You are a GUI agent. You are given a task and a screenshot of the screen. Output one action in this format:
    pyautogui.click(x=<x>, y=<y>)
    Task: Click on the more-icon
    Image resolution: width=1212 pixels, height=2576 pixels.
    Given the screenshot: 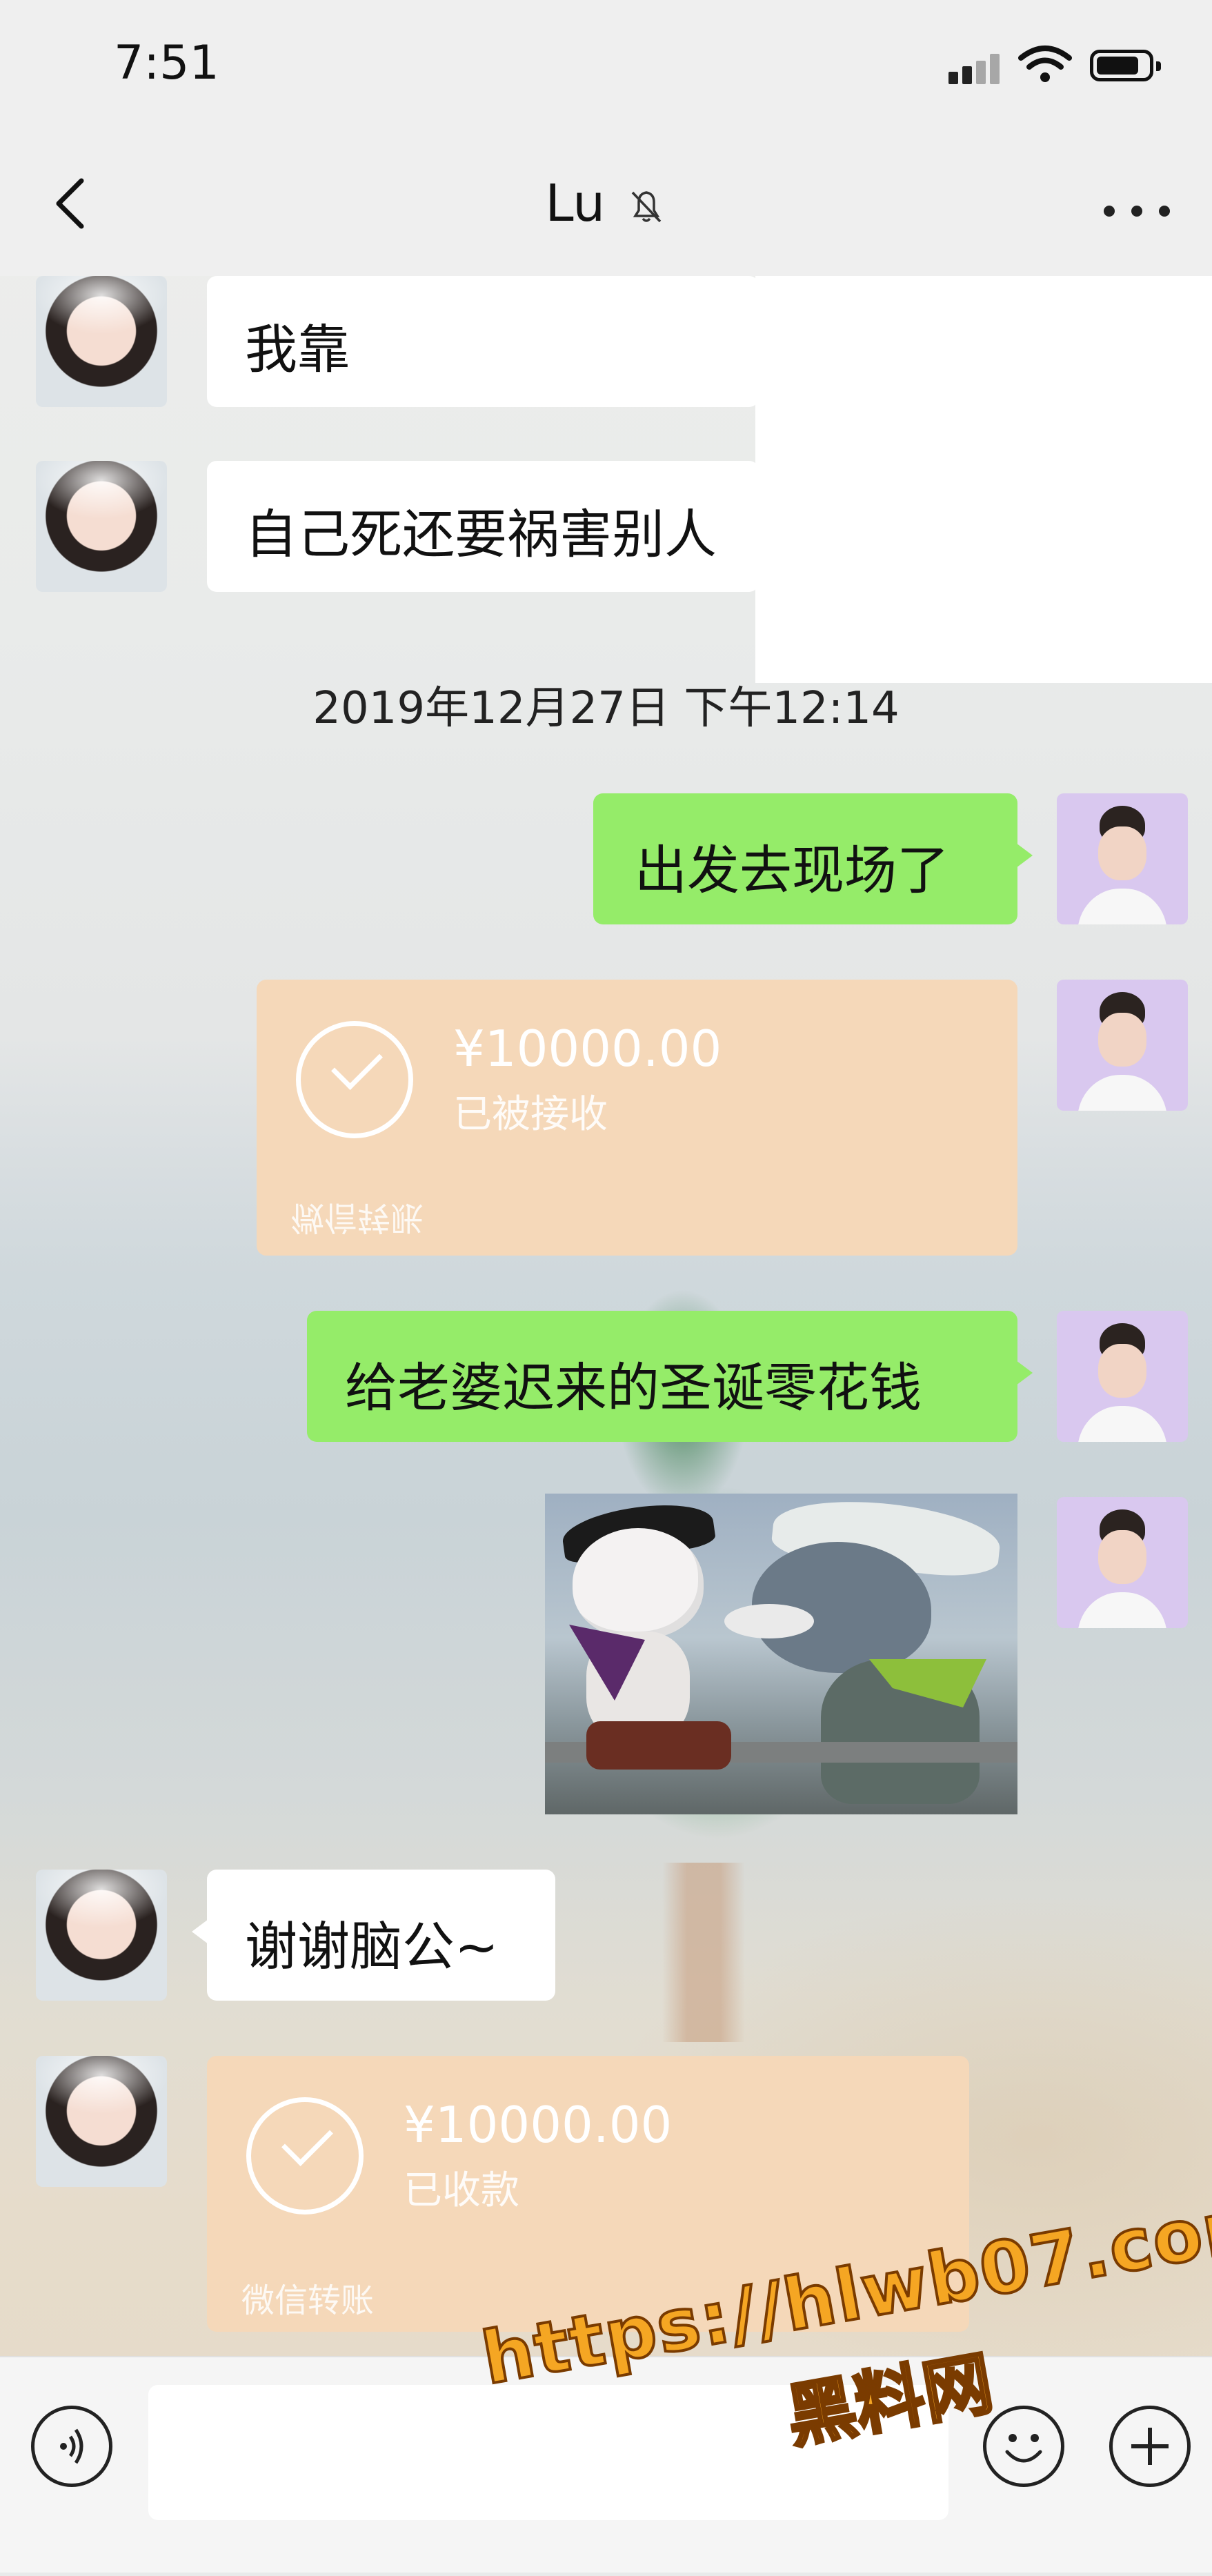 What is the action you would take?
    pyautogui.click(x=1138, y=210)
    